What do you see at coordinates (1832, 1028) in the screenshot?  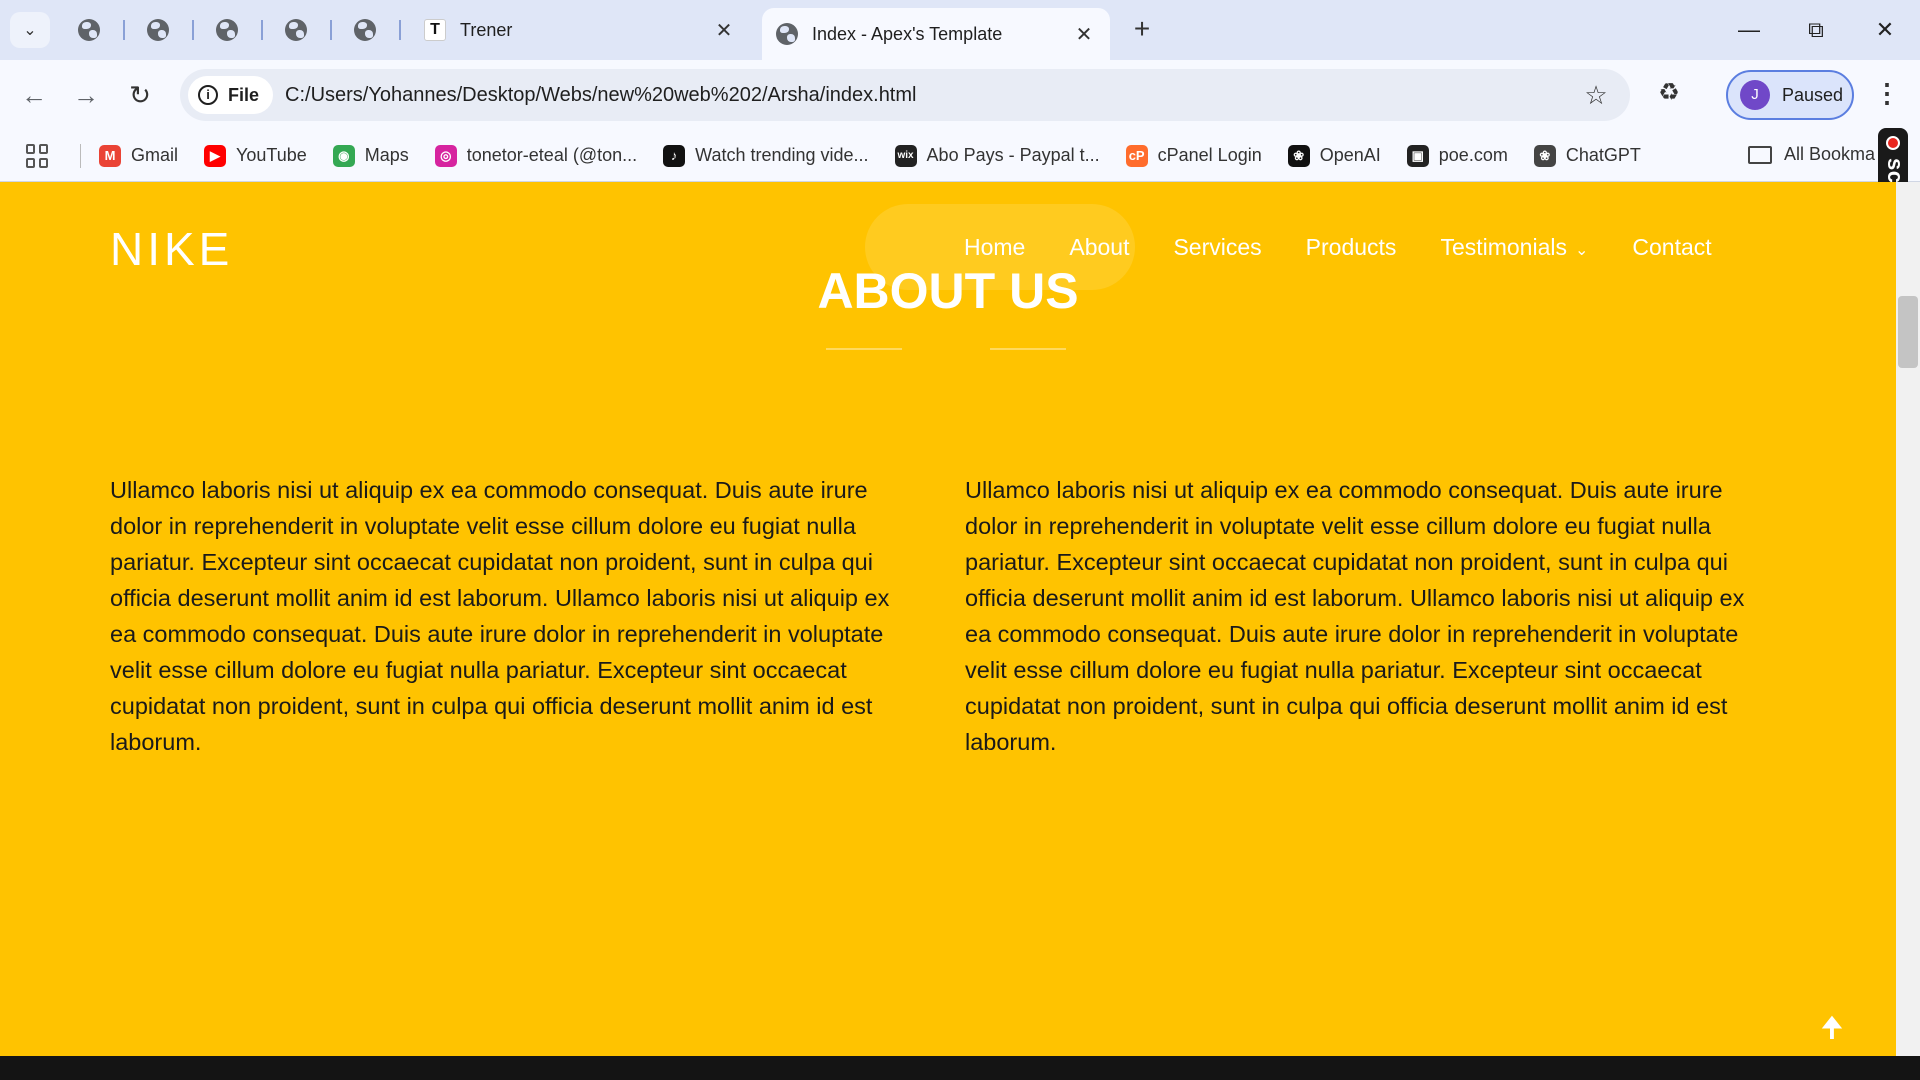 I see `back-to-top-arrow-icon: 🠉` at bounding box center [1832, 1028].